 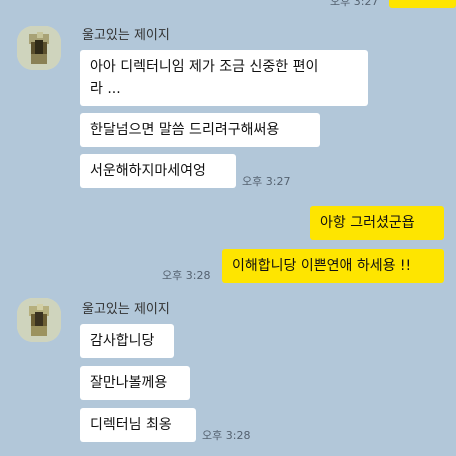 I want to click on outgoing-message-bubble: 아항 그러셨군욥, so click(x=377, y=223).